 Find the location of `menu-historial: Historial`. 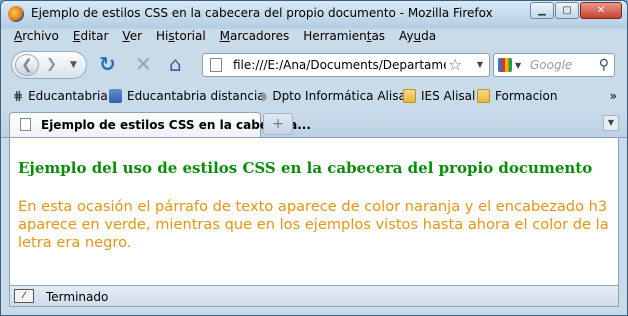

menu-historial: Historial is located at coordinates (181, 37).